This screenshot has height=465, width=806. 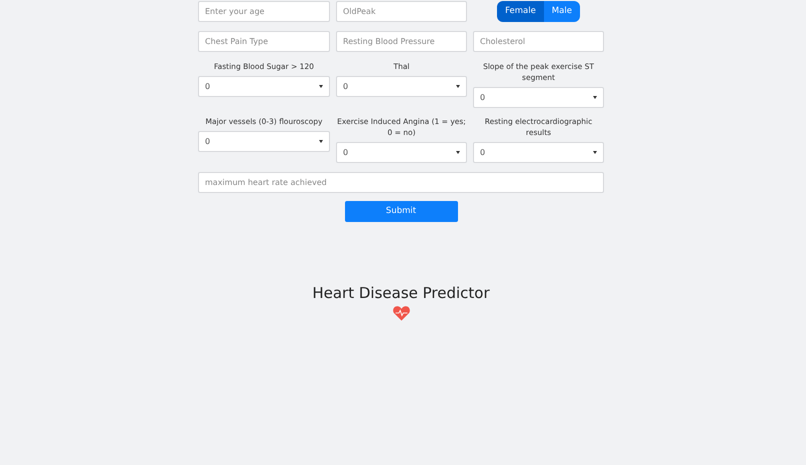 I want to click on gender-toggle: Male, so click(x=562, y=11).